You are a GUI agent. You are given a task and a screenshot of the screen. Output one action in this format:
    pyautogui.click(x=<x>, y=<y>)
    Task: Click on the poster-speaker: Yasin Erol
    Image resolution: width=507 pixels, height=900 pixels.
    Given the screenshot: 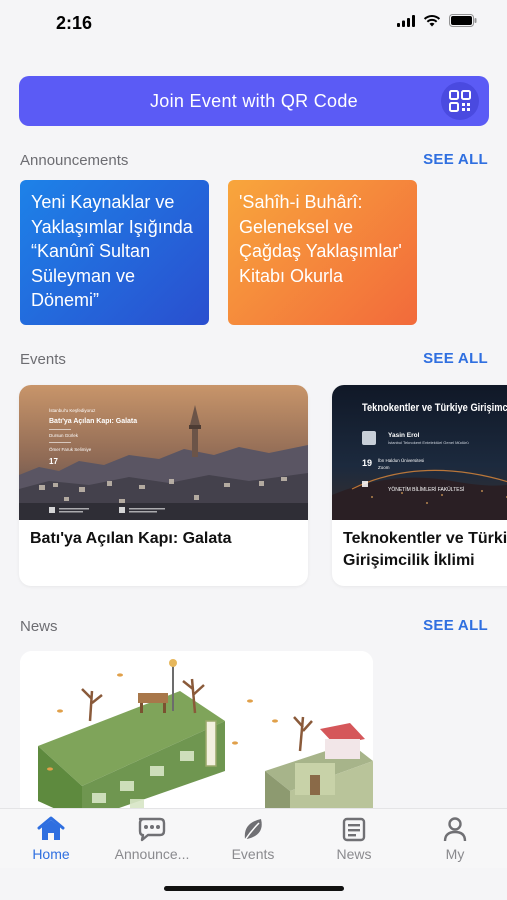 What is the action you would take?
    pyautogui.click(x=404, y=435)
    